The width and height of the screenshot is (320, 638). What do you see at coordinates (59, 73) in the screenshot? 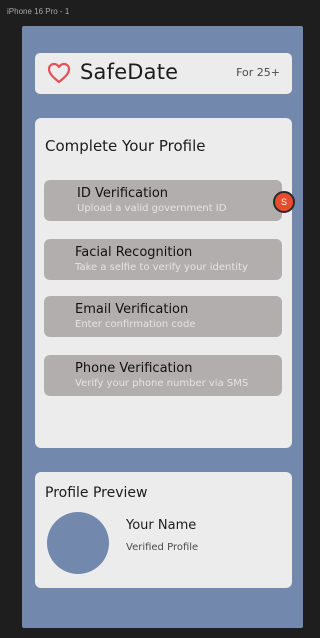
I see `heart-icon` at bounding box center [59, 73].